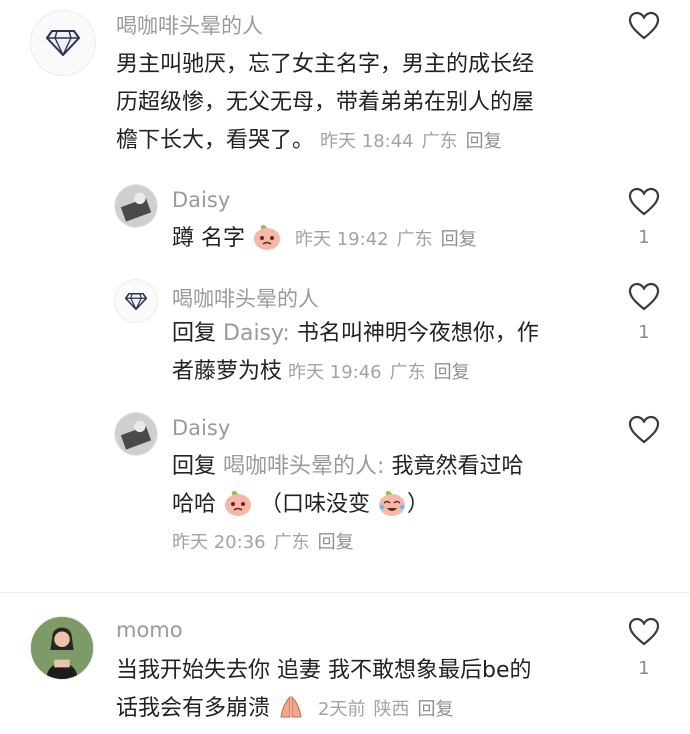 The height and width of the screenshot is (734, 690). Describe the element at coordinates (256, 333) in the screenshot. I see `reply-to-user: Daisy:` at that location.